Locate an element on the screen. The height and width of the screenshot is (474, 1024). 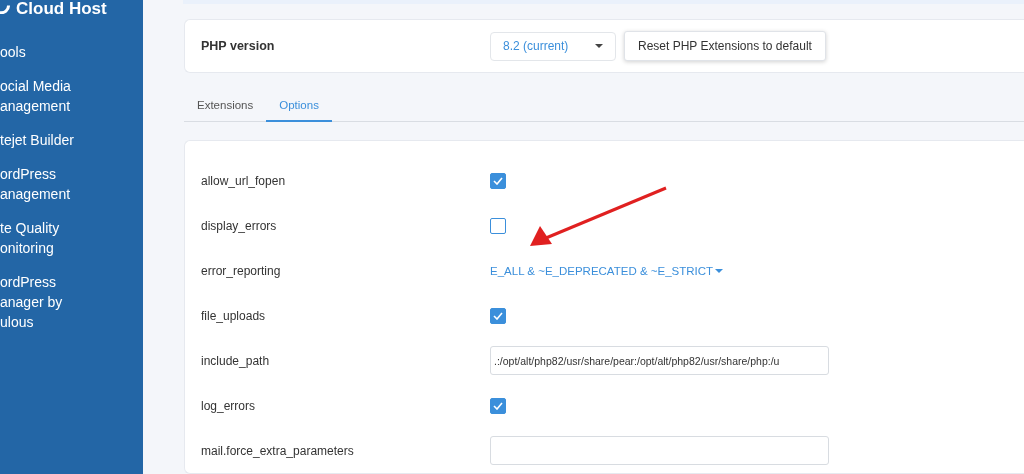
sidebar-item: ordPress anager by ulous is located at coordinates (71, 302).